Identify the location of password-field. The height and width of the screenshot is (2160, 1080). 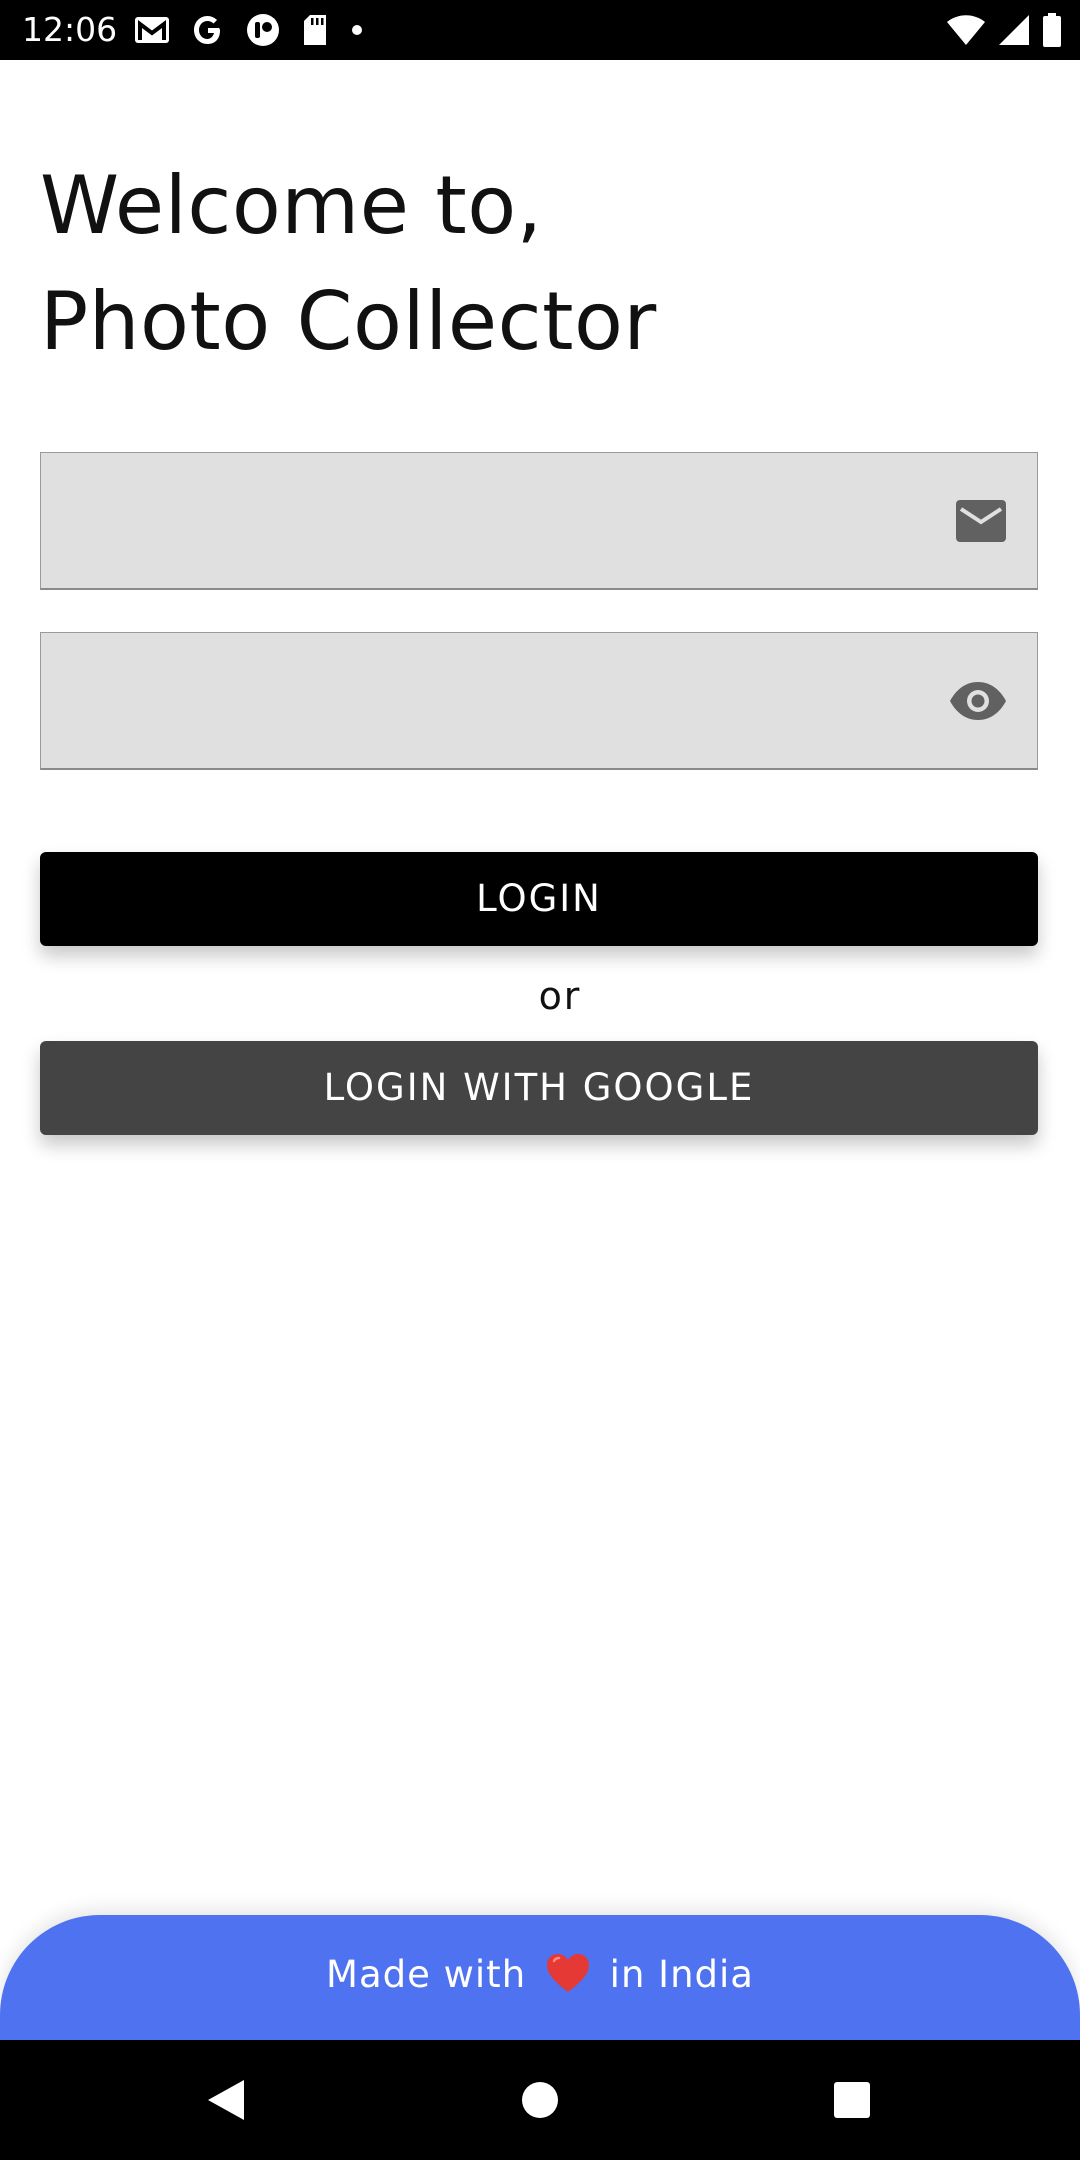
(539, 701).